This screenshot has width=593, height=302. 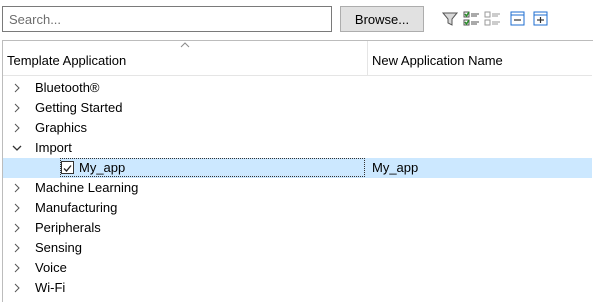 I want to click on column-divider, so click(x=367, y=58).